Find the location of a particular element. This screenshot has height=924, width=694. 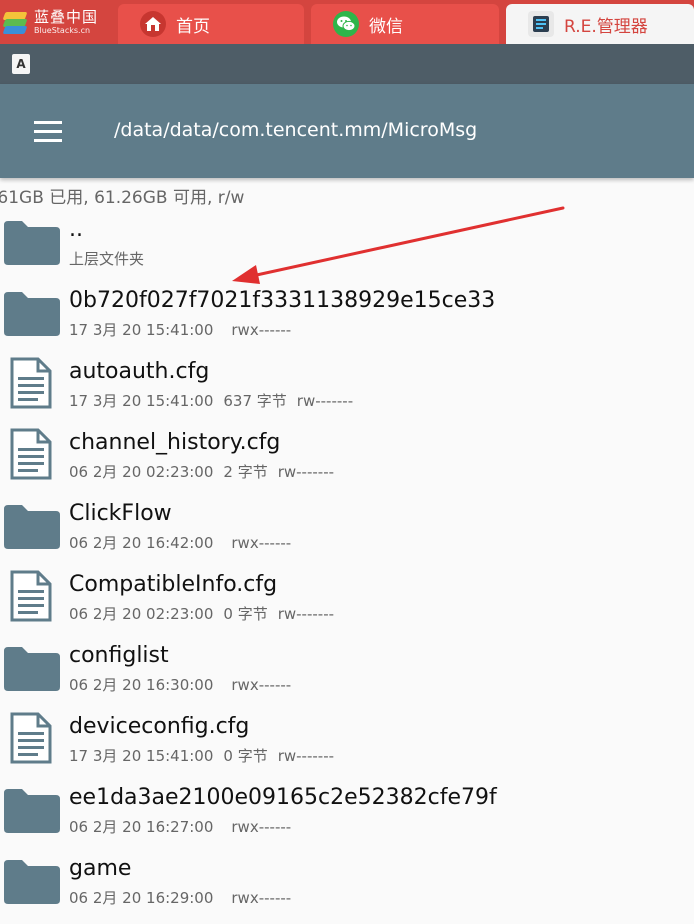

list-item-folder: game 06 2月 20 16:29:00 rwx------ is located at coordinates (347, 879).